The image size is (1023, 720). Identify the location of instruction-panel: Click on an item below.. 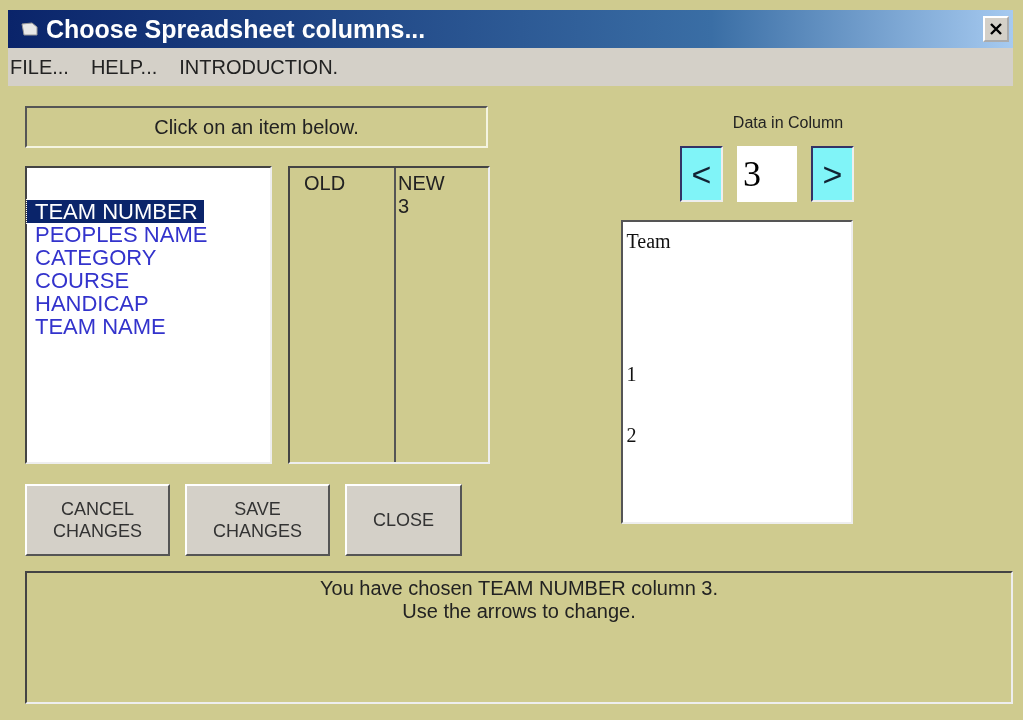
(256, 127).